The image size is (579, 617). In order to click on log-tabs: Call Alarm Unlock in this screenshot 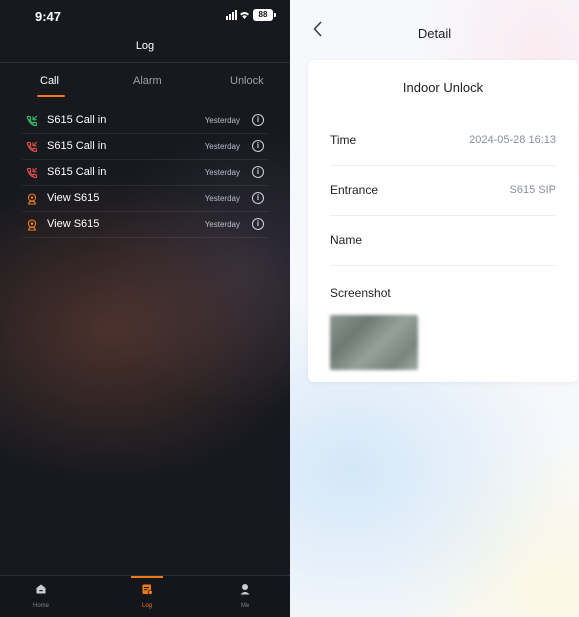, I will do `click(145, 81)`.